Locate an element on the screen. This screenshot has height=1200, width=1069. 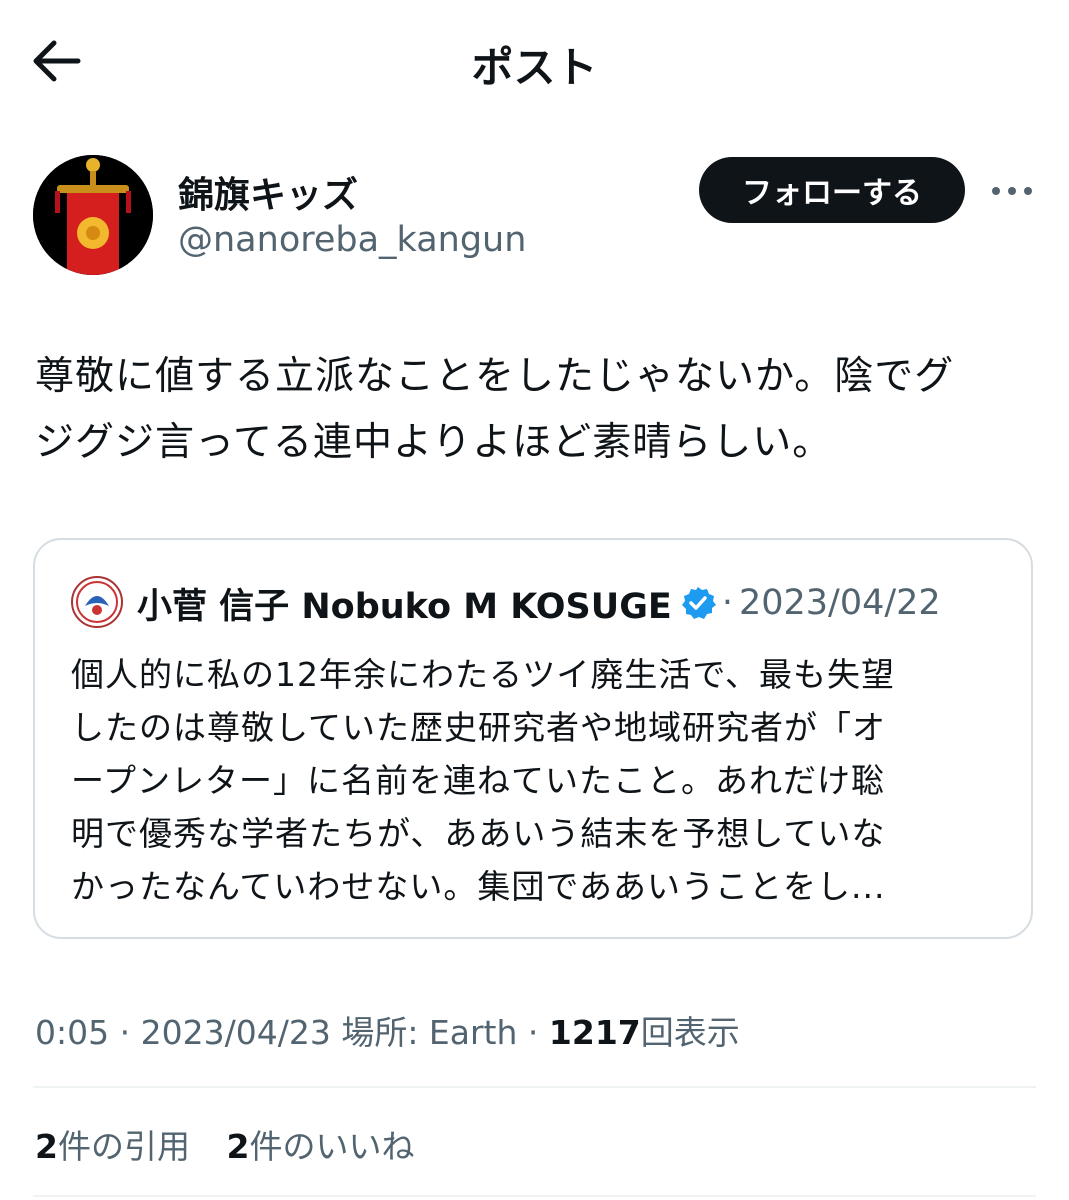
quoted-post-header: 小菅 信子 Nobuko M KOSUGE · 2023/04/22 is located at coordinates (539, 603).